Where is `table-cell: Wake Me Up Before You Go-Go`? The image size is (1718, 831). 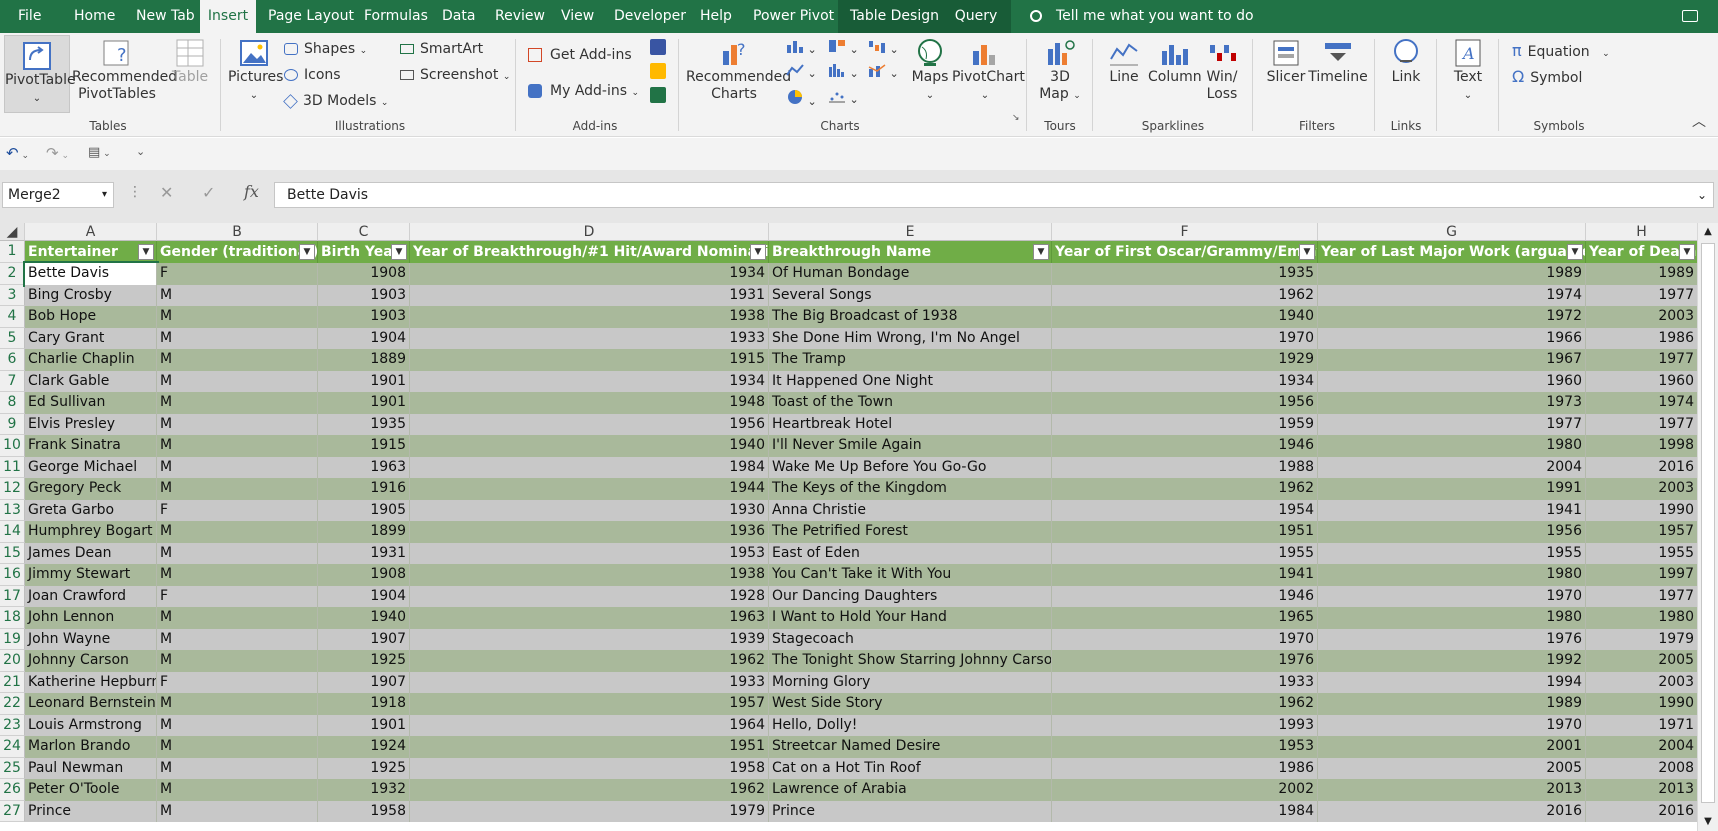
table-cell: Wake Me Up Before You Go-Go is located at coordinates (910, 467).